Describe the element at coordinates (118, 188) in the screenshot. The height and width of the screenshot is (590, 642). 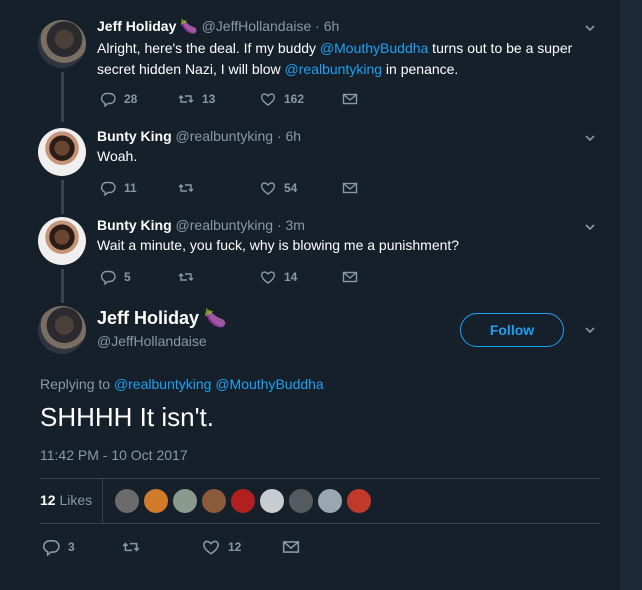
I see `reply-button: 11` at that location.